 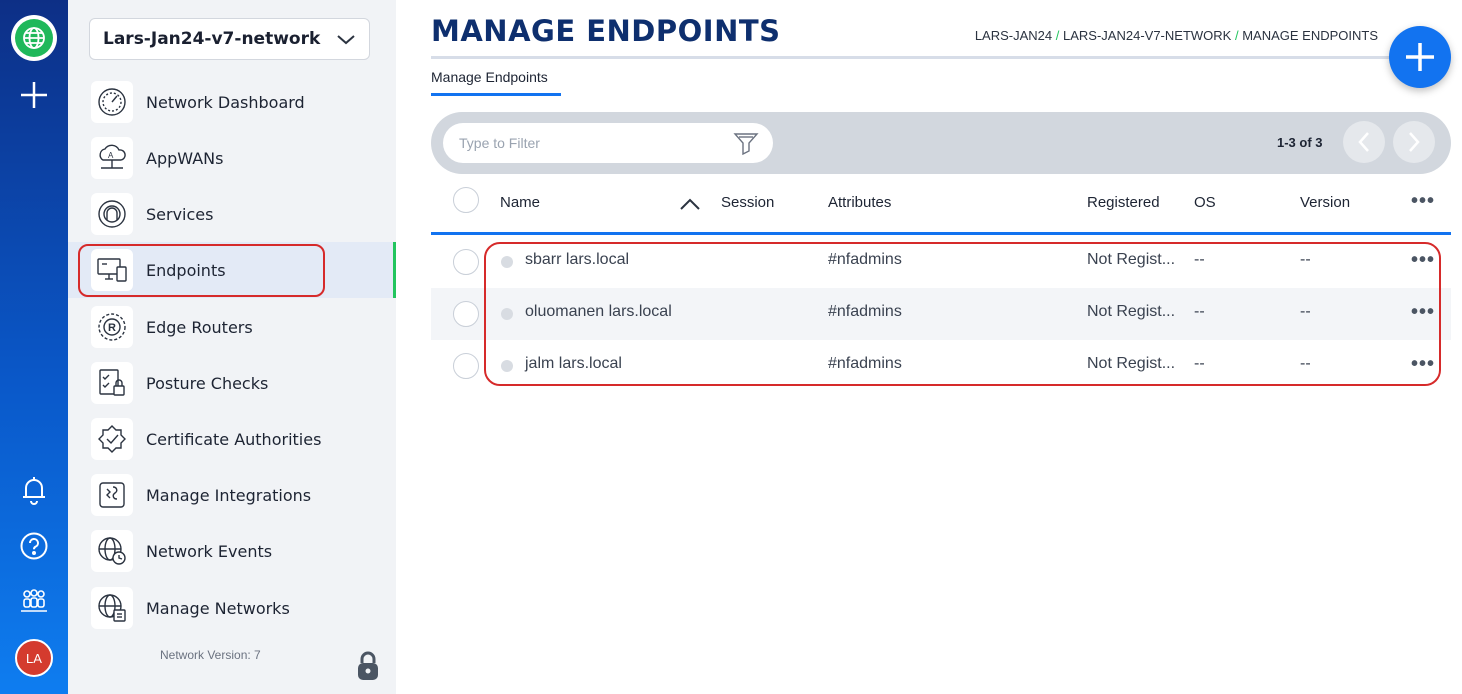 What do you see at coordinates (1205, 202) in the screenshot?
I see `column-header-os: OS` at bounding box center [1205, 202].